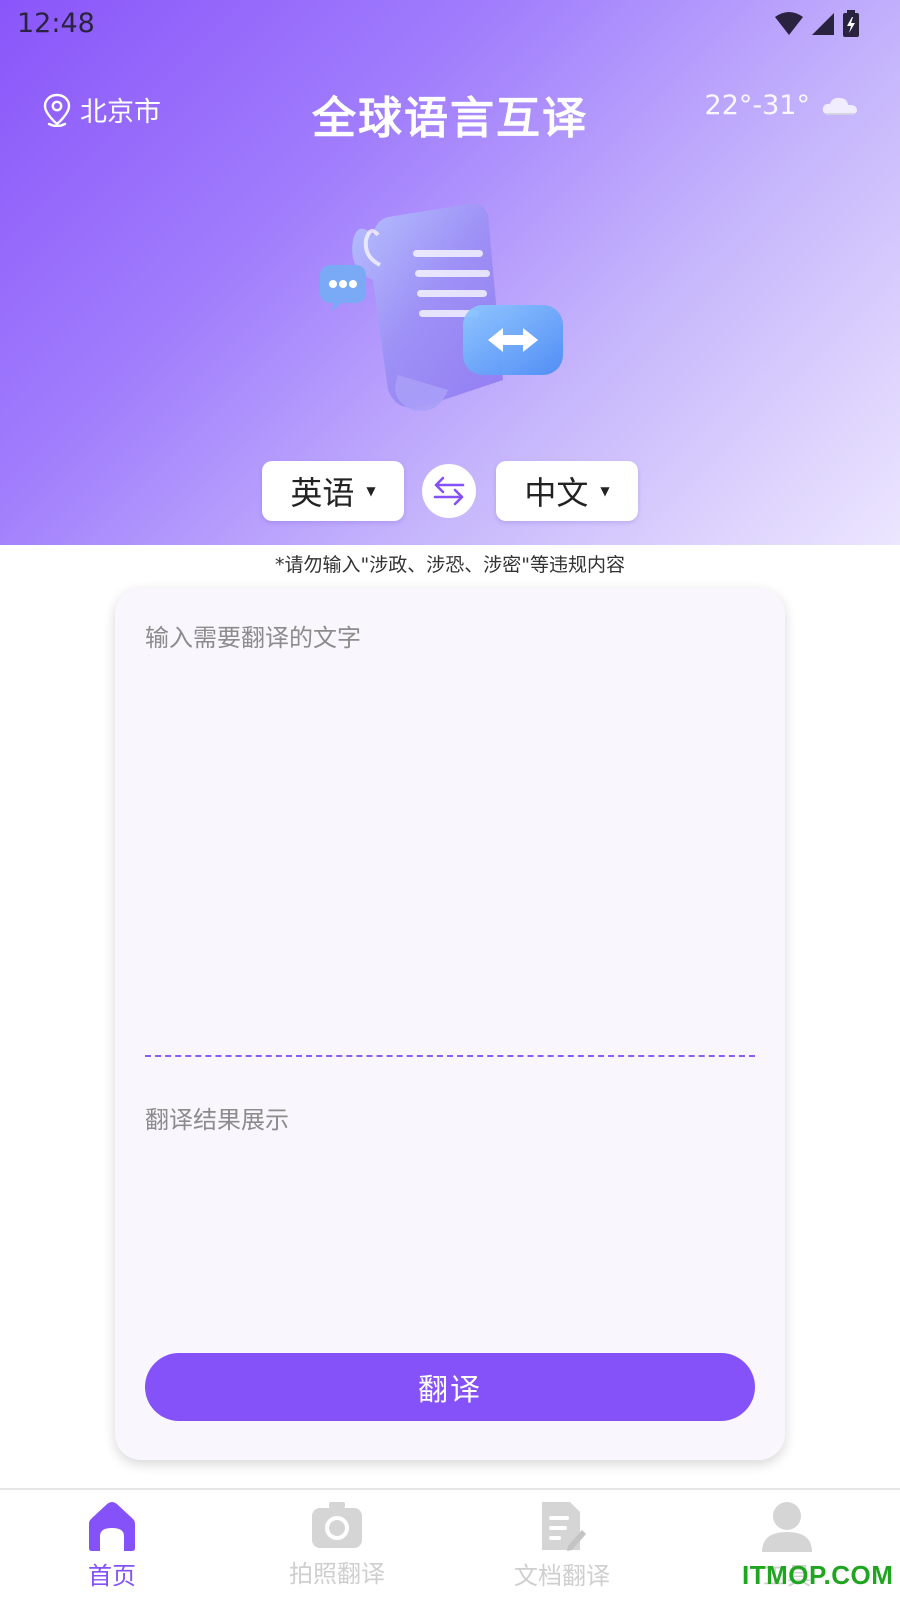 Image resolution: width=900 pixels, height=1600 pixels. What do you see at coordinates (450, 1387) in the screenshot?
I see `translate-button: 翻译` at bounding box center [450, 1387].